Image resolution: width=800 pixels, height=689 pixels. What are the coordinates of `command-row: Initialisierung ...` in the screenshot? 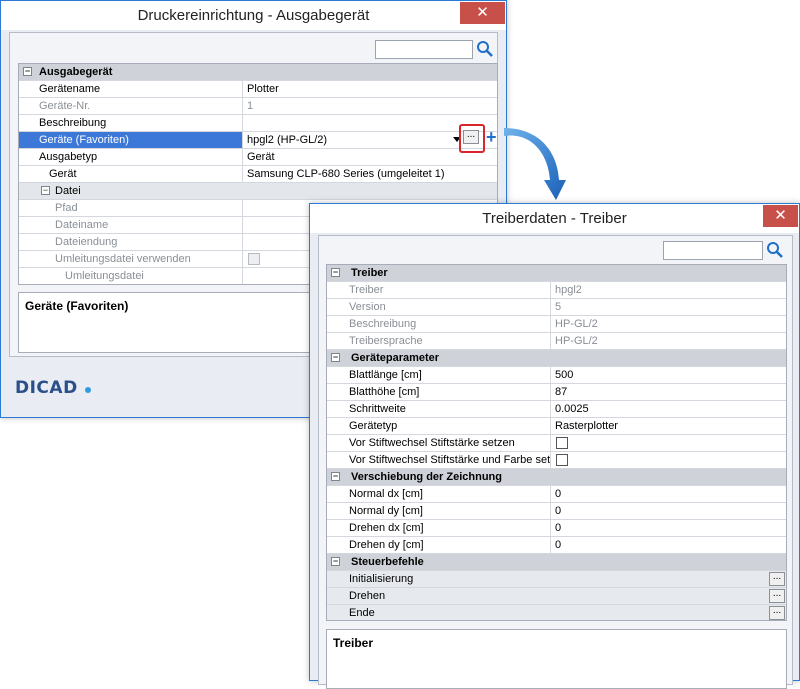 It's located at (556, 579).